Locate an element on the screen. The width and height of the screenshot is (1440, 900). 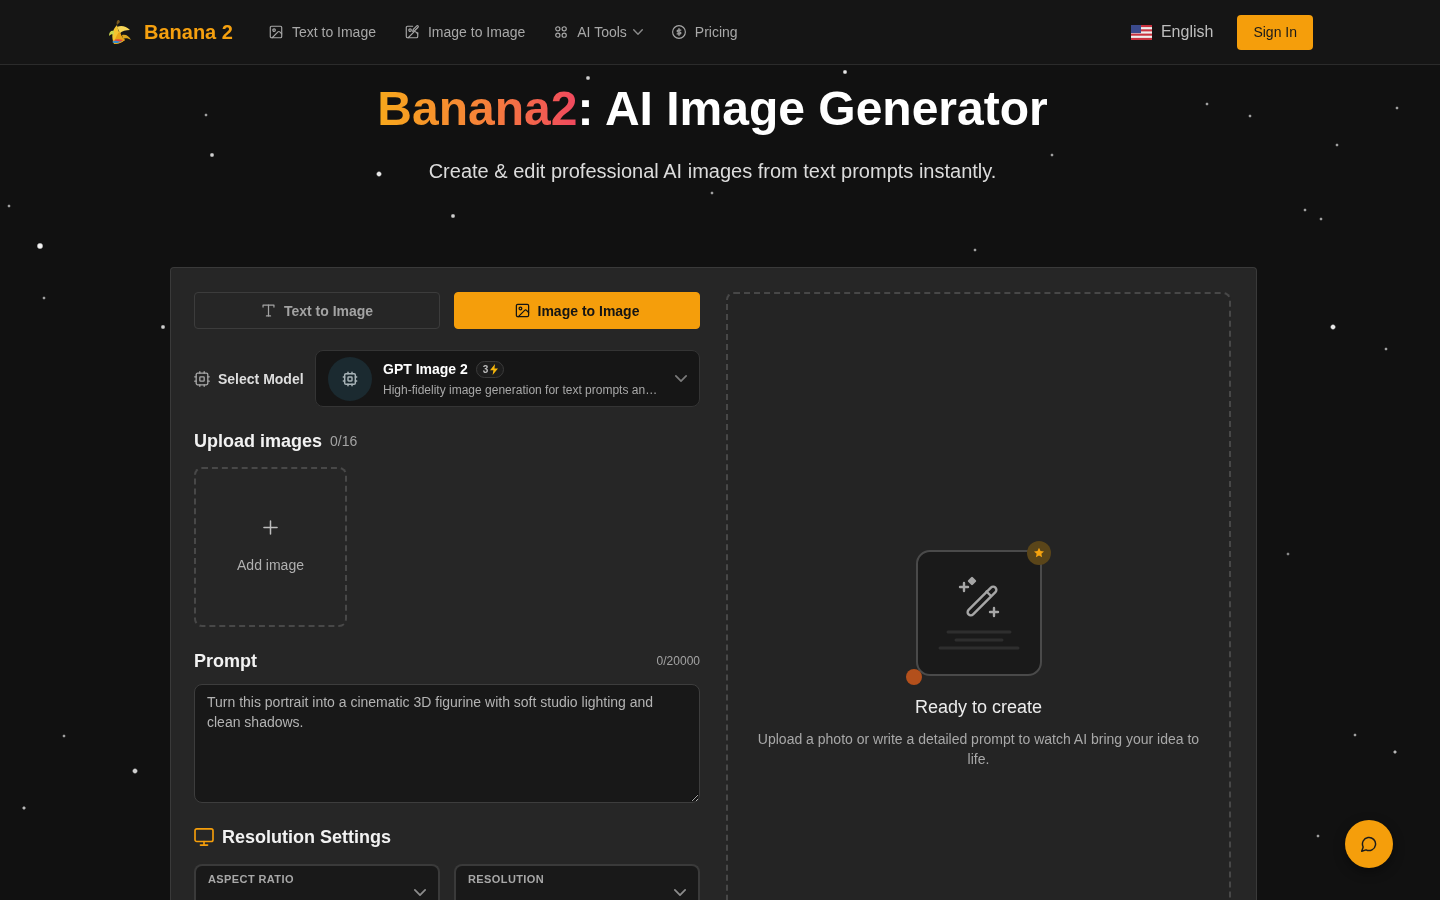
grid-icon is located at coordinates (561, 32).